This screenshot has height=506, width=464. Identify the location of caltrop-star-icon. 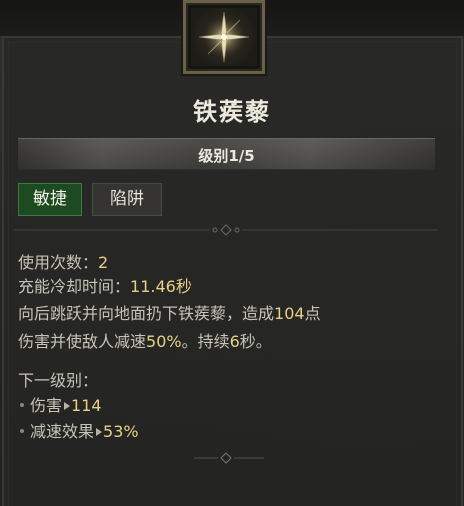
(224, 37).